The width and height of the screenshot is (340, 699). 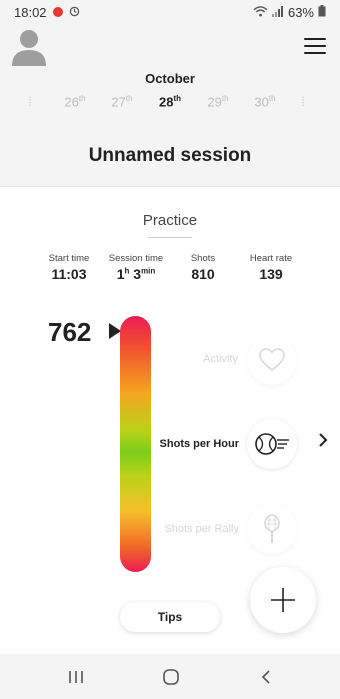 What do you see at coordinates (203, 267) in the screenshot?
I see `stat-shots: Shots 810` at bounding box center [203, 267].